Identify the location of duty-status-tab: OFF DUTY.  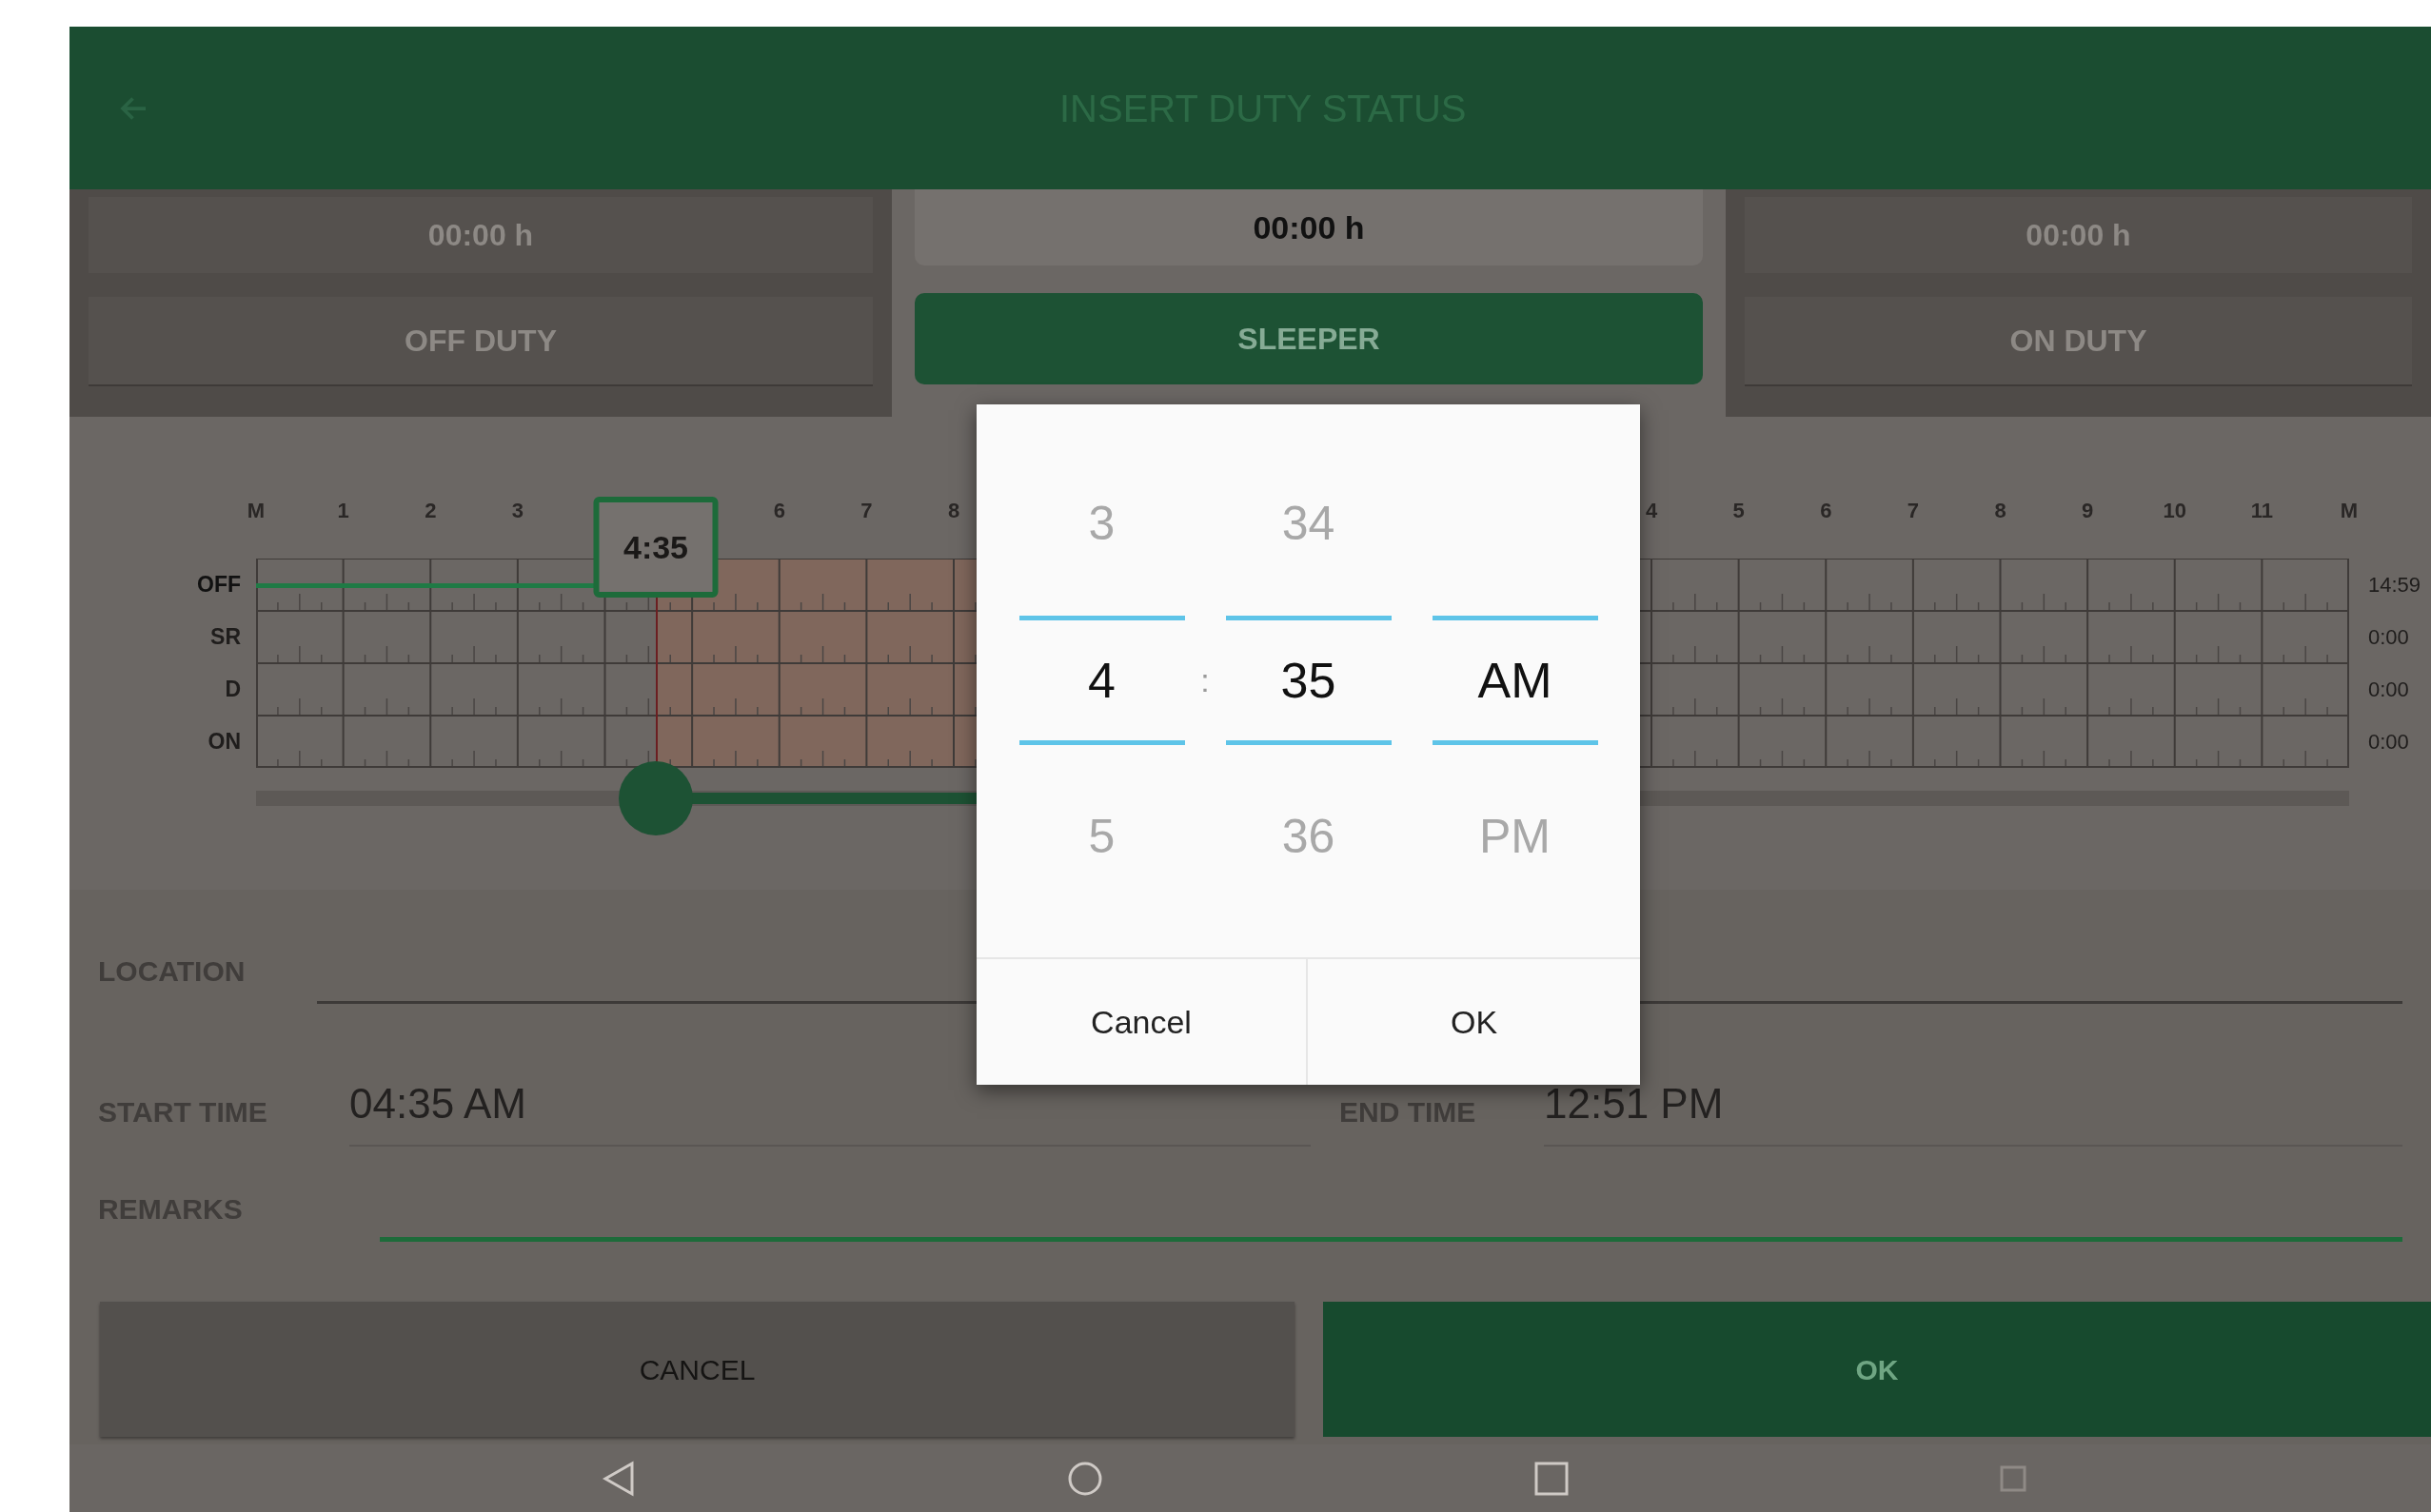
(481, 341).